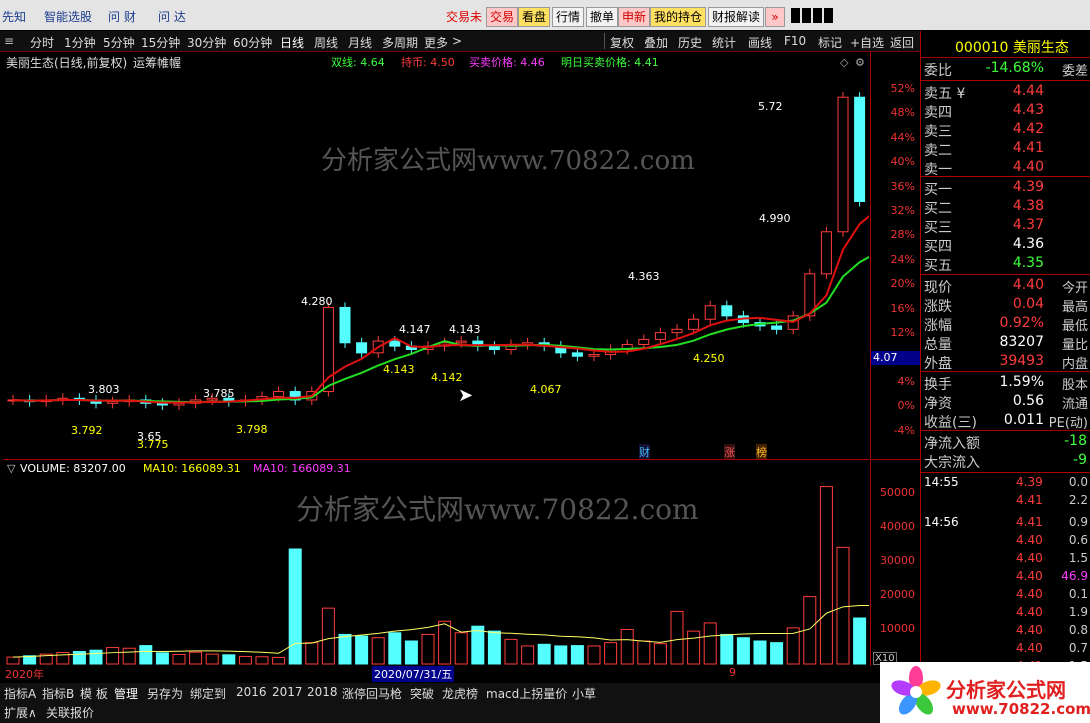 The image size is (1090, 723). What do you see at coordinates (902, 42) in the screenshot?
I see `tool-back: 返回` at bounding box center [902, 42].